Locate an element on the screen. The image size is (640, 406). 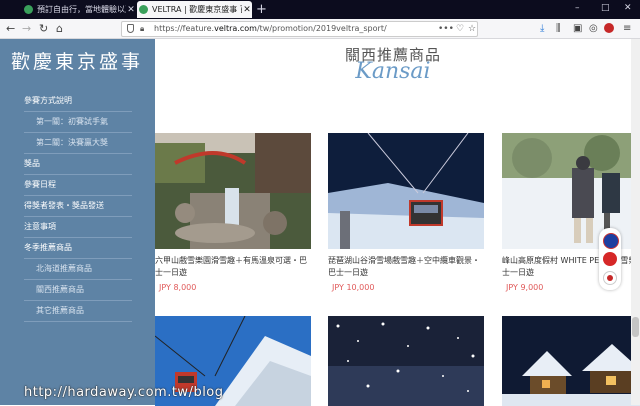
product-card-rokko: 六甲山戲雪樂園滑雪趣＋有馬溫泉可選・巴士一日遊 JPY 8,000 is located at coordinates (233, 212).